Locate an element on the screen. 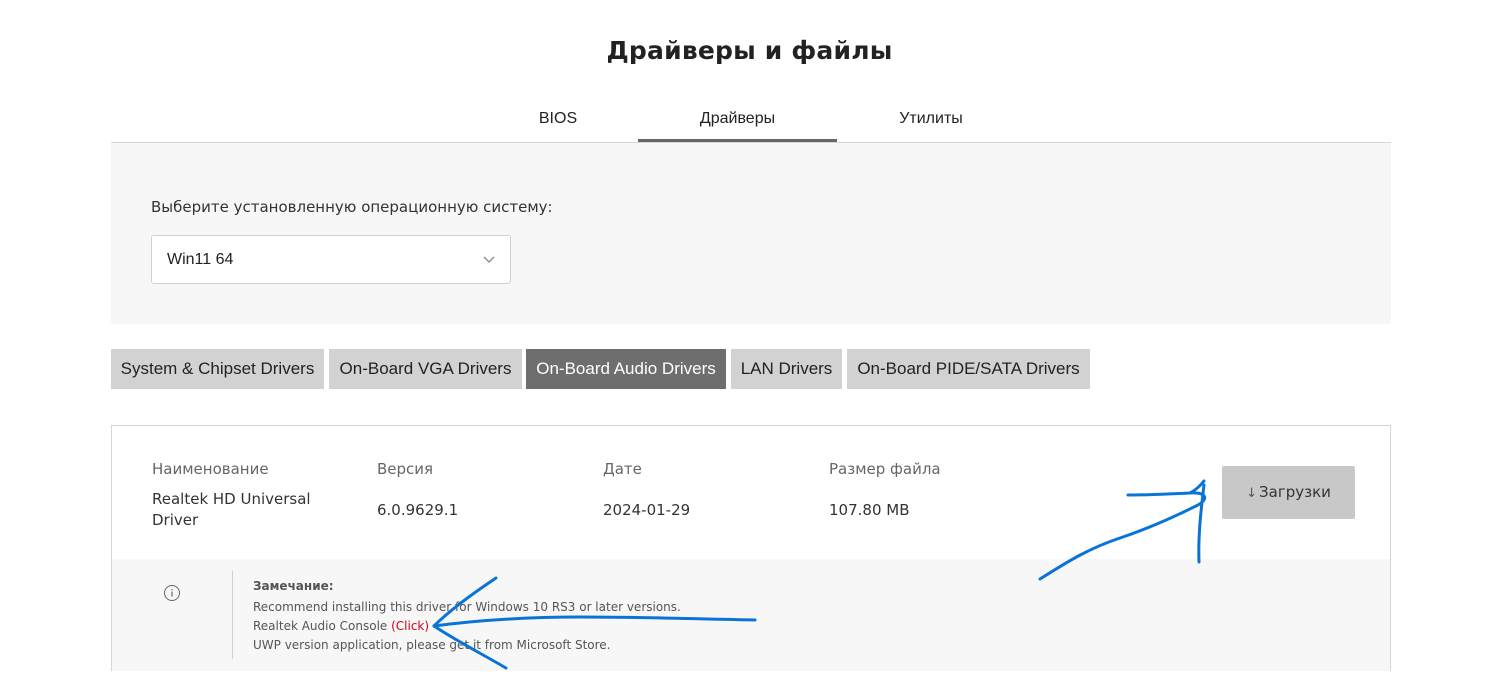 Image resolution: width=1499 pixels, height=697 pixels. audio-console-link: (Click) is located at coordinates (410, 626).